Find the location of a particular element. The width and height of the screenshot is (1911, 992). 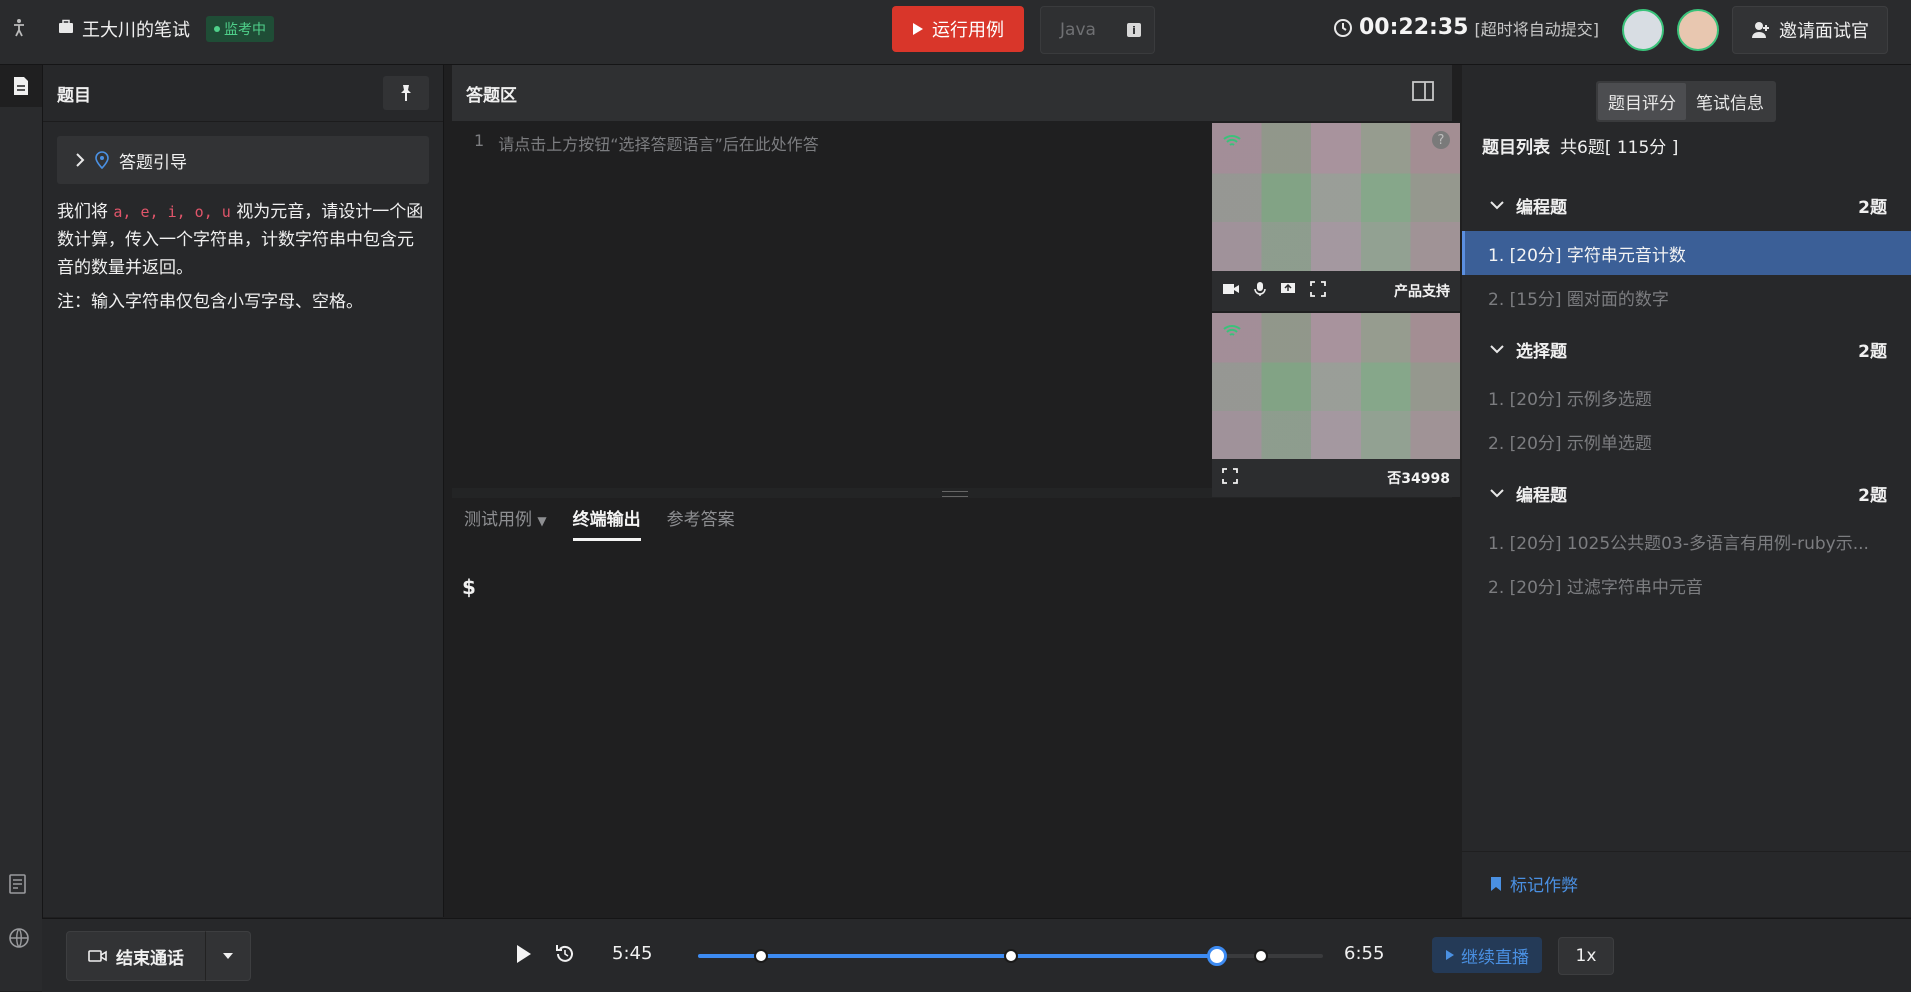

pin-icon is located at coordinates (406, 93).